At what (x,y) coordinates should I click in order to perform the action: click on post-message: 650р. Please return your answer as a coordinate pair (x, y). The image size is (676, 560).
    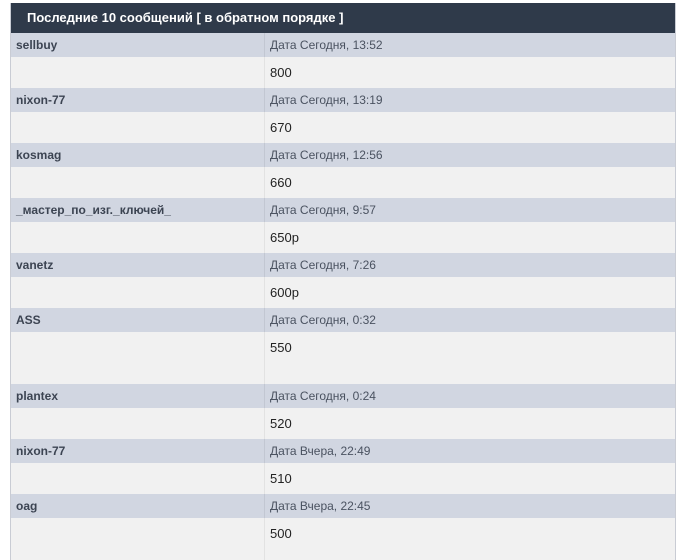
    Looking at the image, I should click on (469, 237).